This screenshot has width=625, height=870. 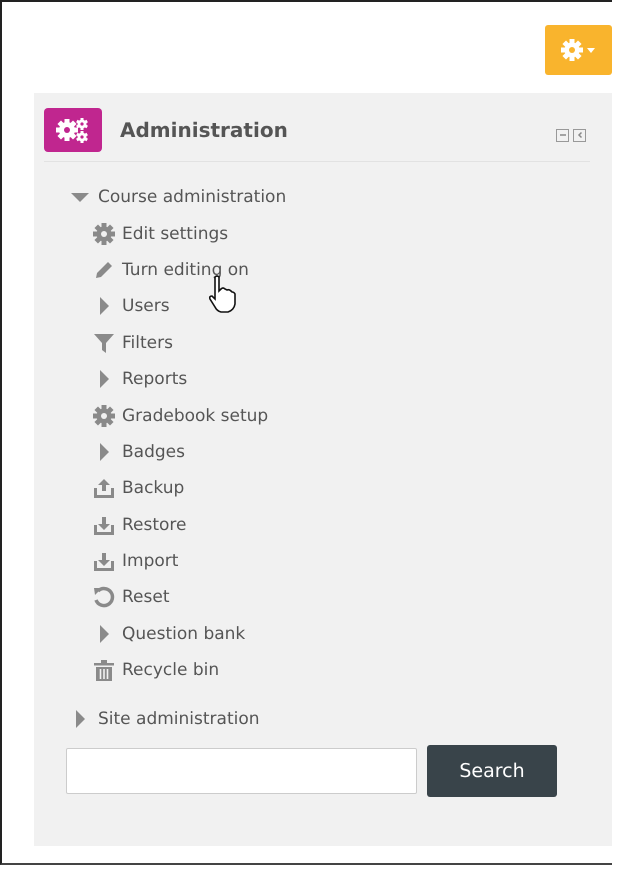 What do you see at coordinates (150, 561) in the screenshot?
I see `menu-link: Import` at bounding box center [150, 561].